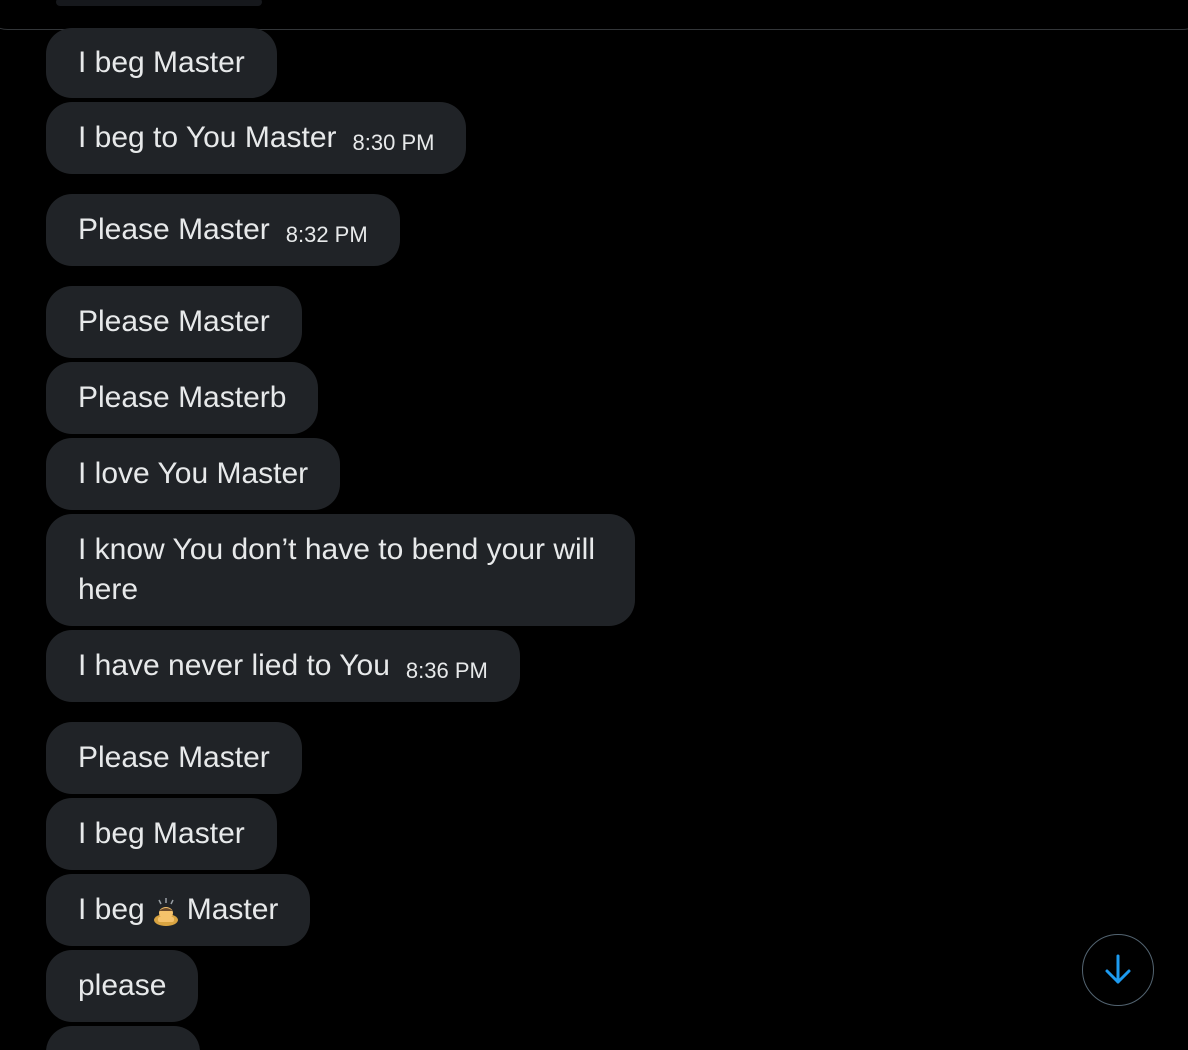  I want to click on person-bowing-emoji, so click(165, 912).